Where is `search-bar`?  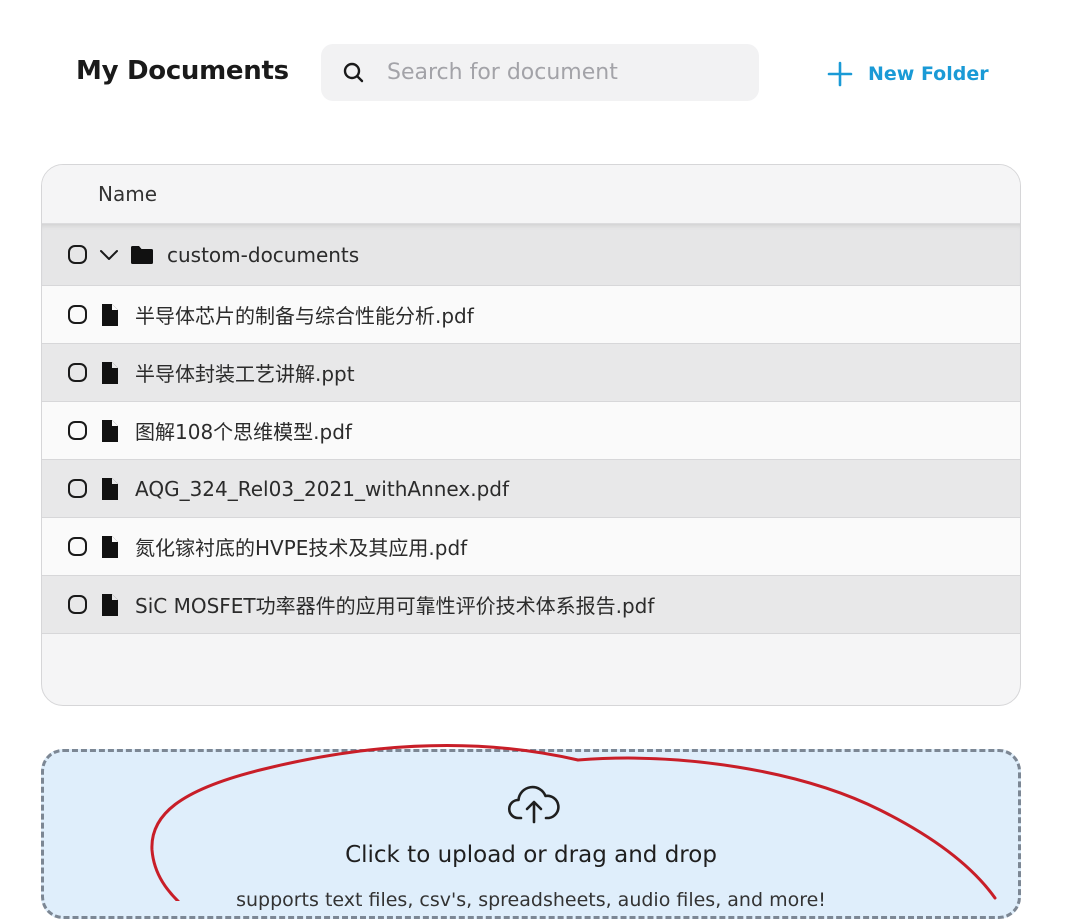 search-bar is located at coordinates (540, 72).